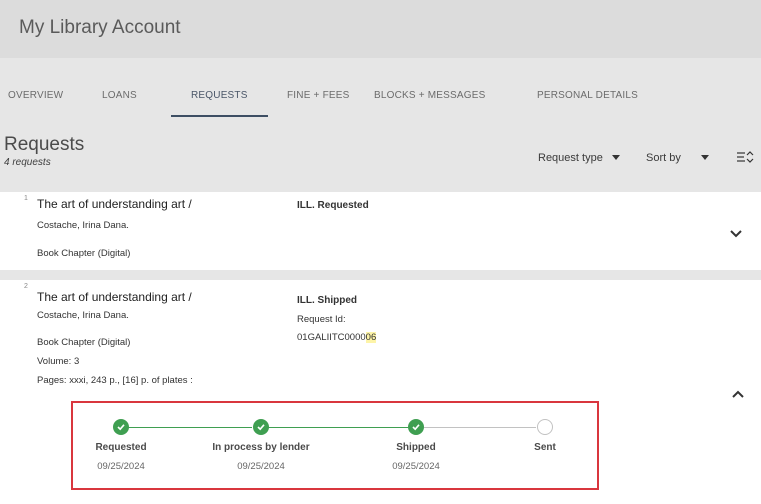  I want to click on sort-by-caret-icon, so click(705, 157).